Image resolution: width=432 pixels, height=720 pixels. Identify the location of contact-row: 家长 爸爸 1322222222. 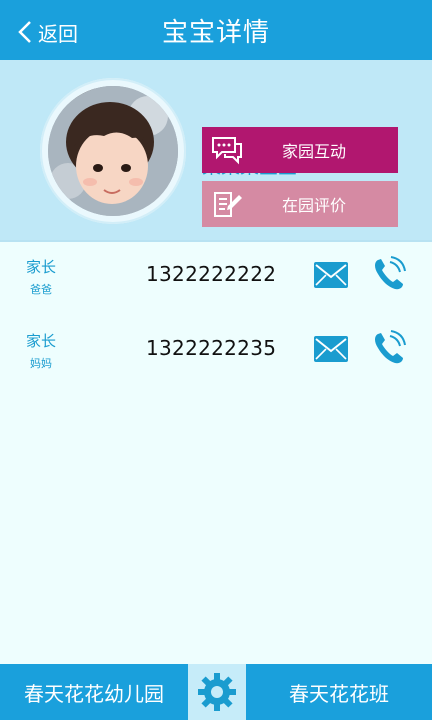
(216, 280).